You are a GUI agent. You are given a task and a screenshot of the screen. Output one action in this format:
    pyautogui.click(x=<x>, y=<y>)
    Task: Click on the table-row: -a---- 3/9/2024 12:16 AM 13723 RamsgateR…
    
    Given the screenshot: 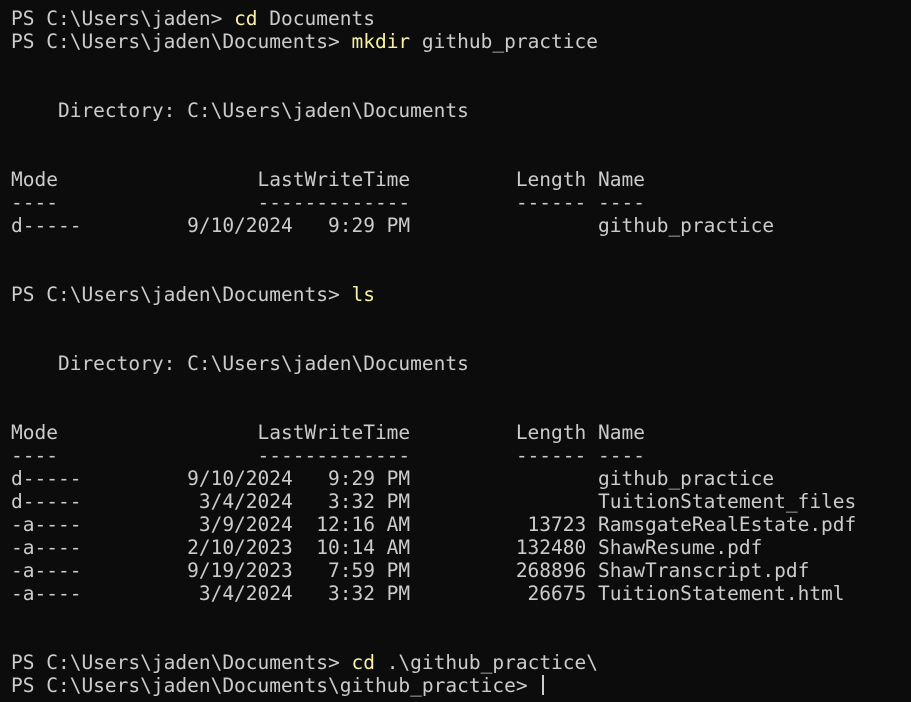 What is the action you would take?
    pyautogui.click(x=434, y=524)
    